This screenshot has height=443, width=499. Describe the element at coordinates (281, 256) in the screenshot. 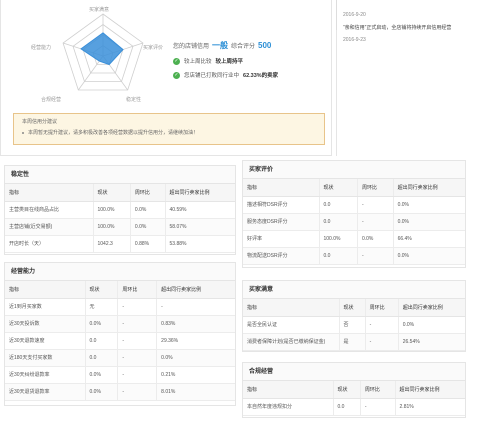

I see `cell: 物流配送DSR评分` at that location.